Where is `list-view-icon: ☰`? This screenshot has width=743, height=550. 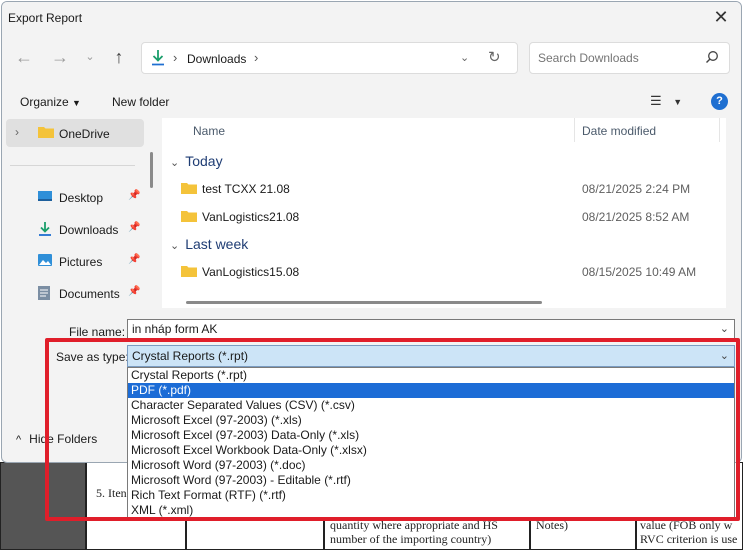 list-view-icon: ☰ is located at coordinates (656, 100).